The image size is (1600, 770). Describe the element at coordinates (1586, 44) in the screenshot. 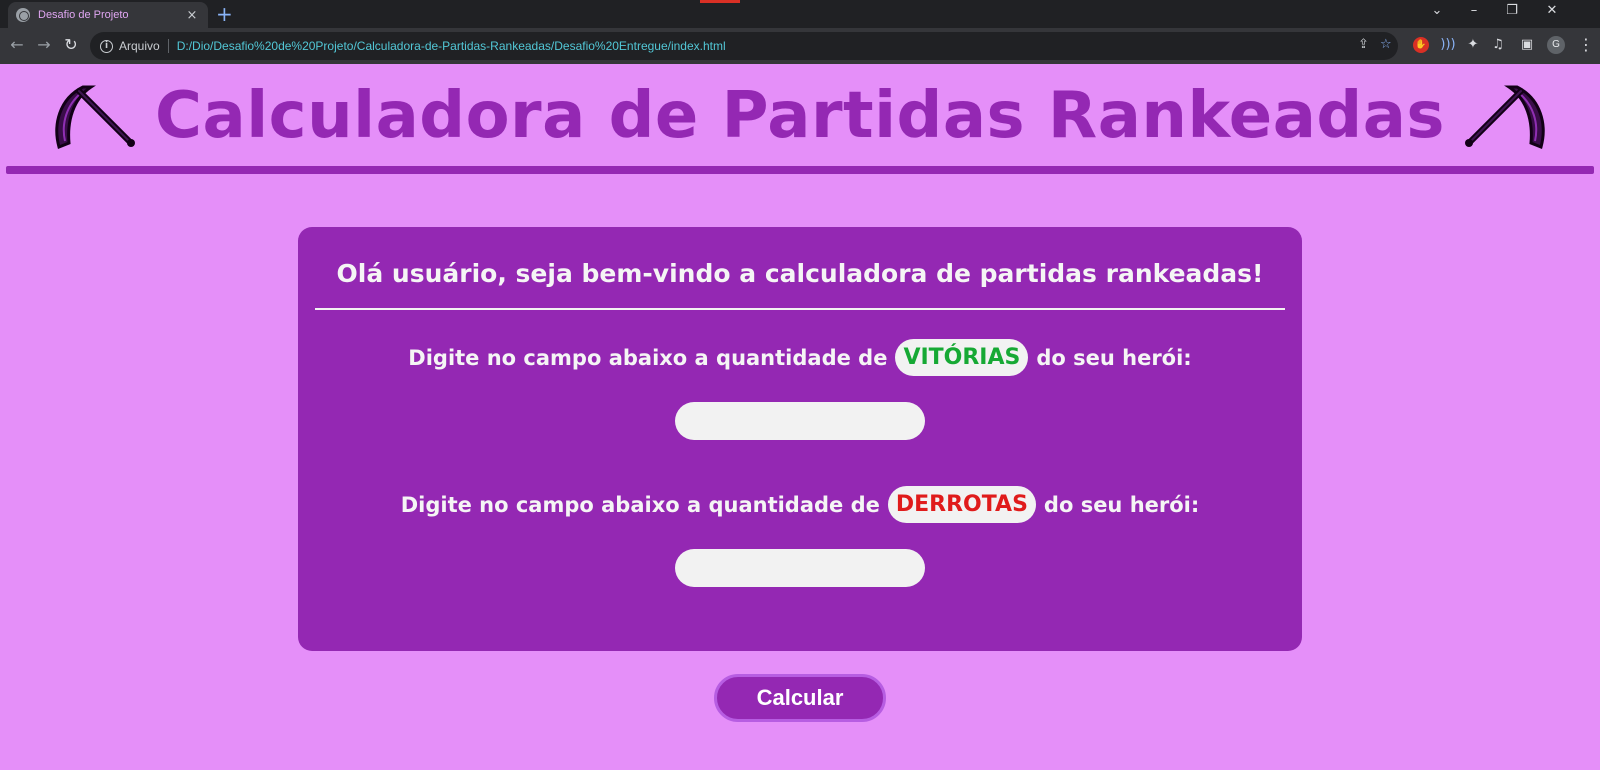

I see `menu-icon: ⋮` at that location.